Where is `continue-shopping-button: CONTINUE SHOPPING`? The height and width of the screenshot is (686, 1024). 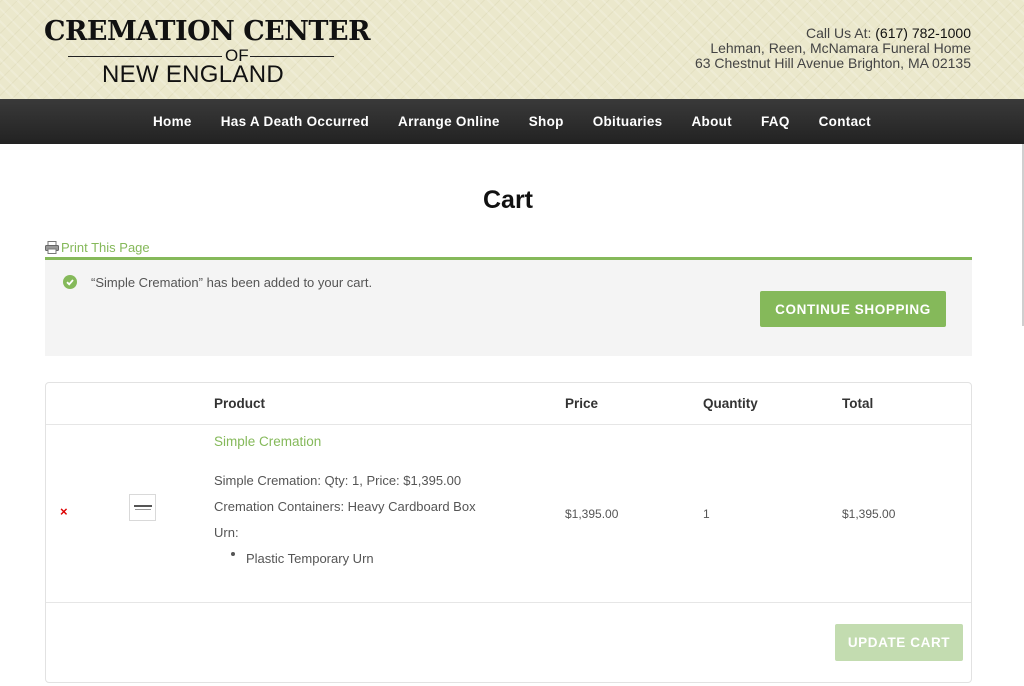
continue-shopping-button: CONTINUE SHOPPING is located at coordinates (853, 309).